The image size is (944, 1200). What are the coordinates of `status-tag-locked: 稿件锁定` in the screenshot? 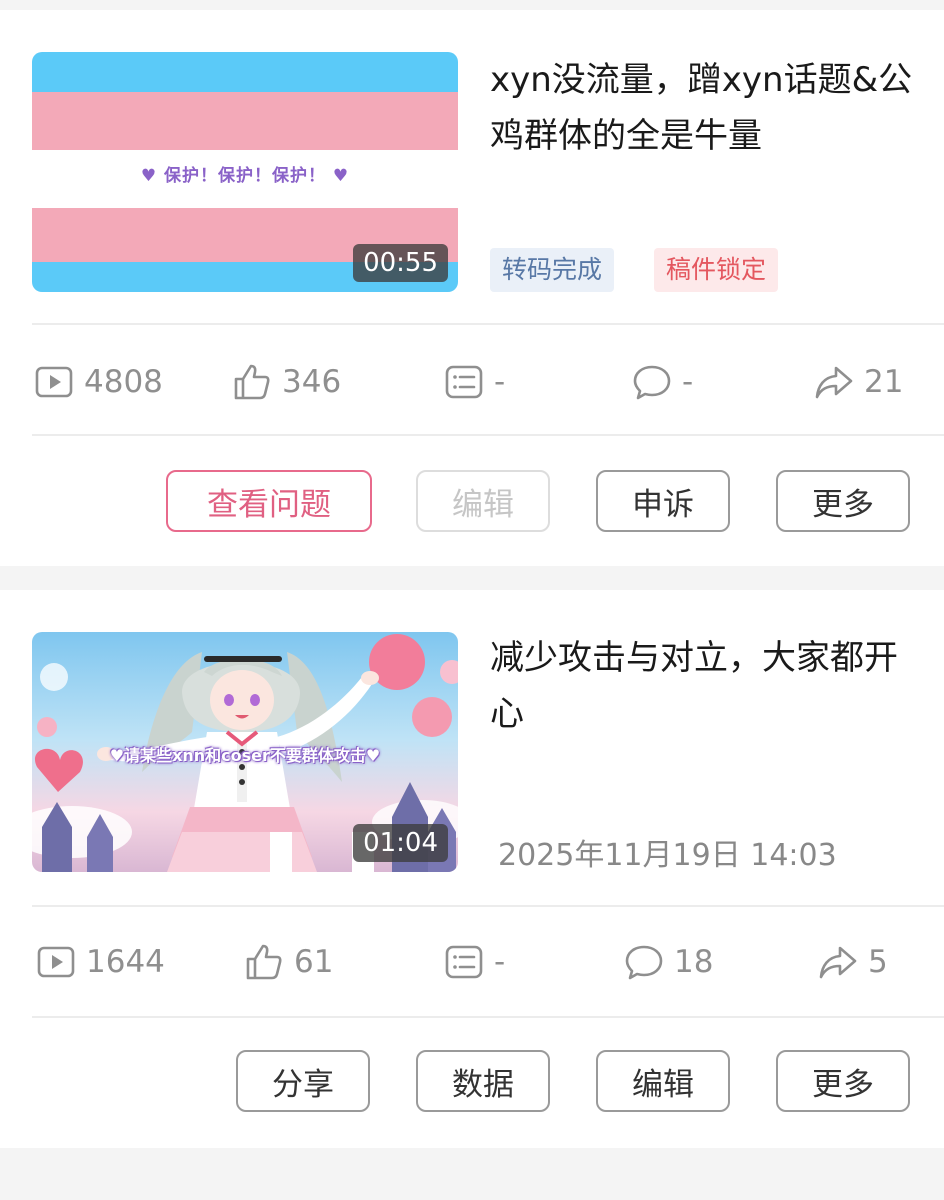 It's located at (716, 270).